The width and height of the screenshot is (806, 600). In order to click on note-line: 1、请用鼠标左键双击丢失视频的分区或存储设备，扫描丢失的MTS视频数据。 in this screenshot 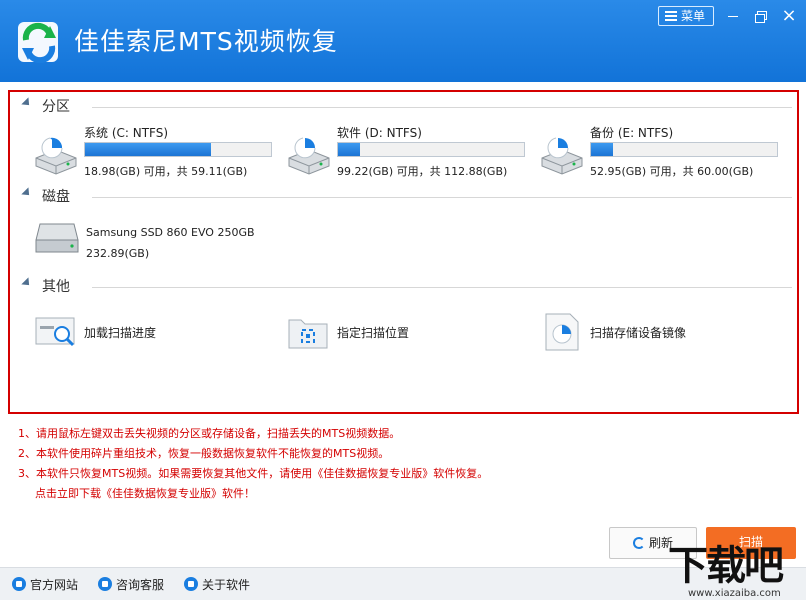, I will do `click(209, 433)`.